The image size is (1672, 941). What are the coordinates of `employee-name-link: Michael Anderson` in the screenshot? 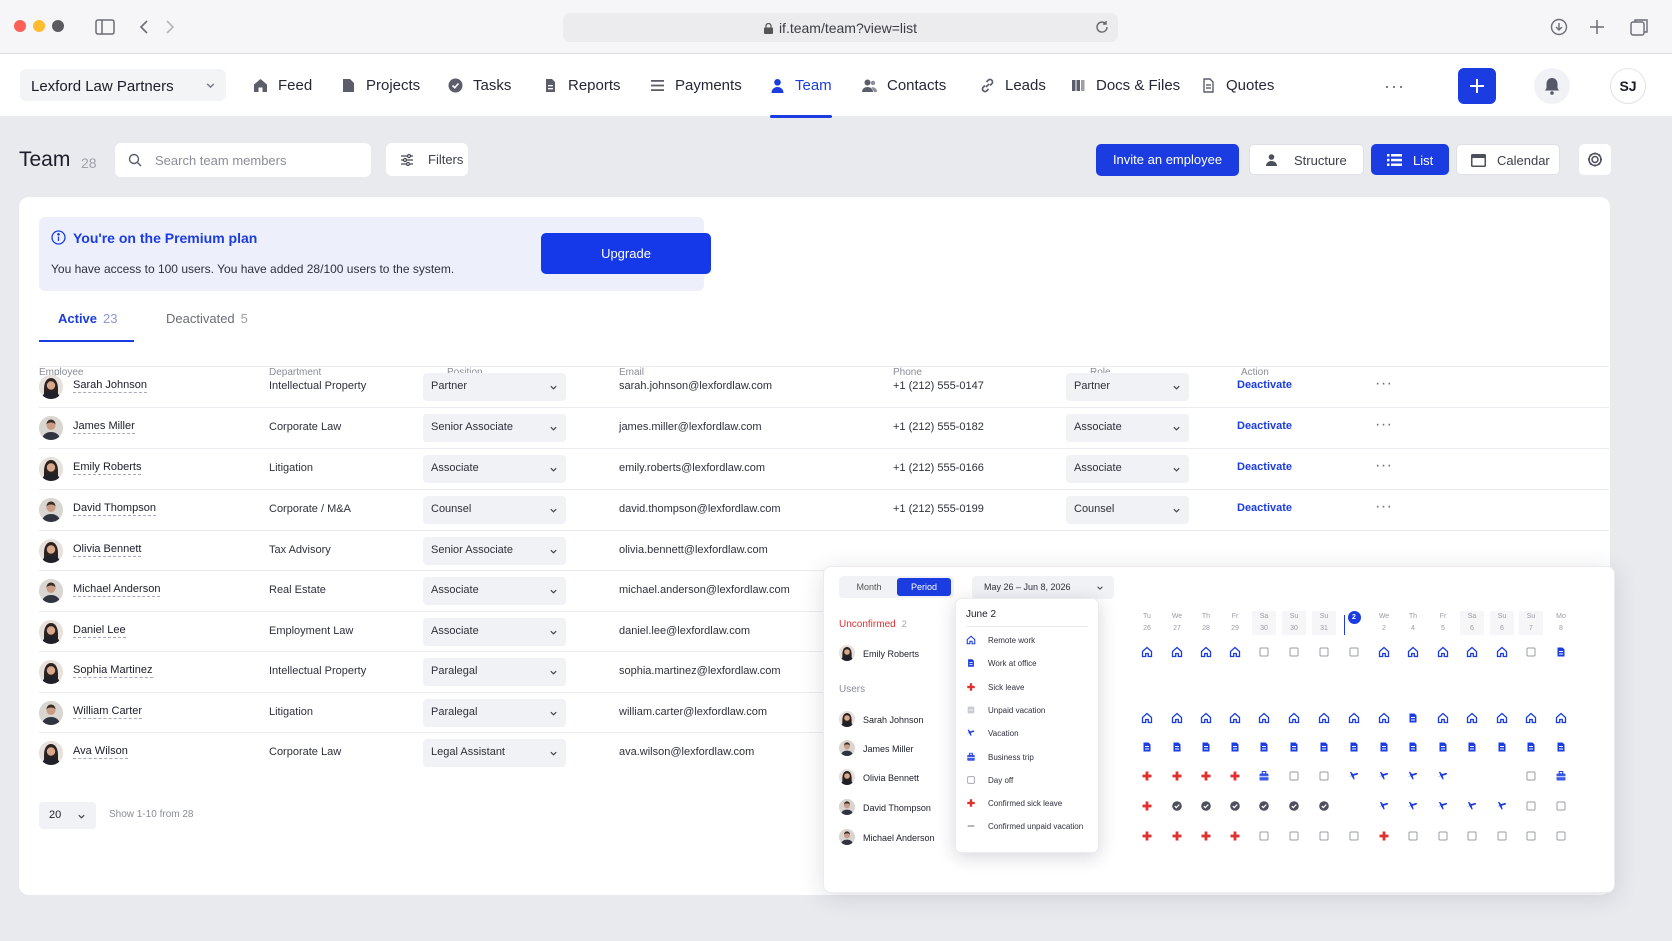 It's located at (117, 590).